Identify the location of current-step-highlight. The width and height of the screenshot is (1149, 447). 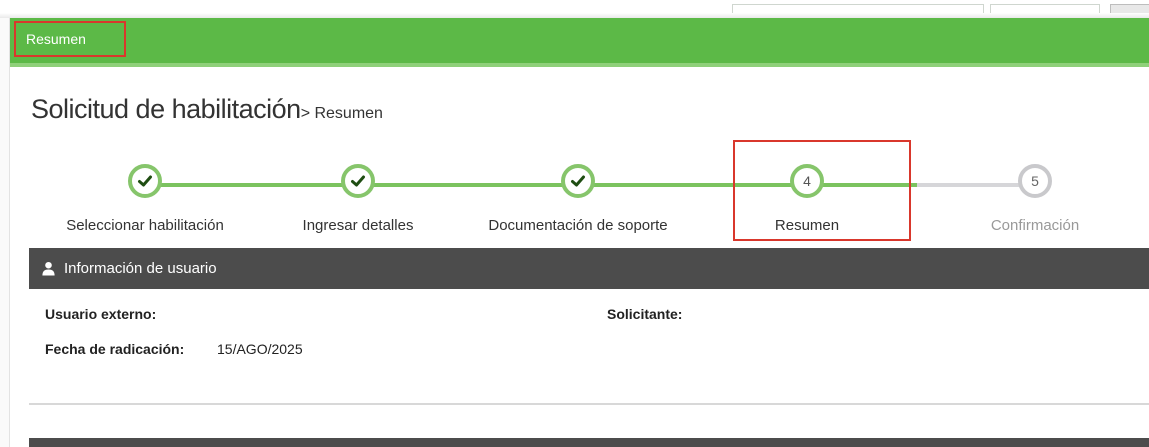
(822, 190).